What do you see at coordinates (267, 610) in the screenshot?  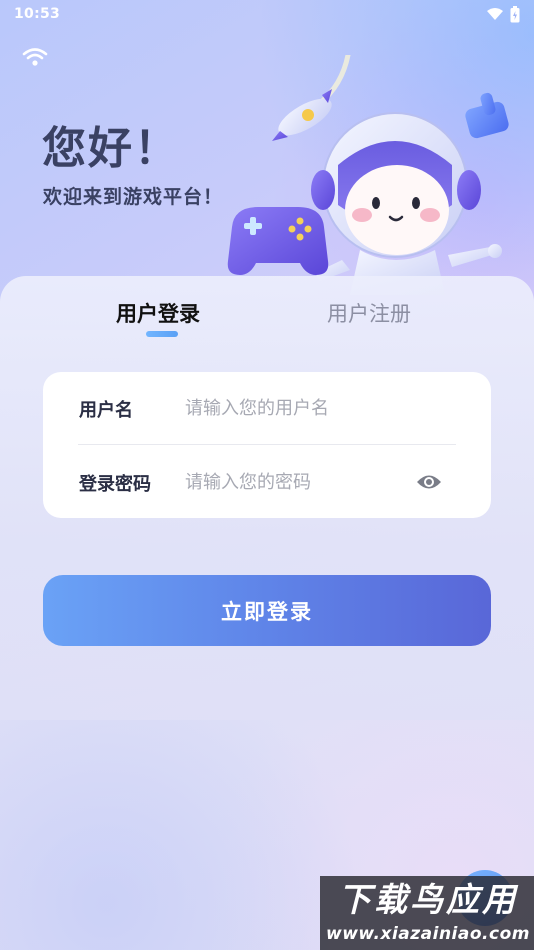 I see `login-button: 立即登录` at bounding box center [267, 610].